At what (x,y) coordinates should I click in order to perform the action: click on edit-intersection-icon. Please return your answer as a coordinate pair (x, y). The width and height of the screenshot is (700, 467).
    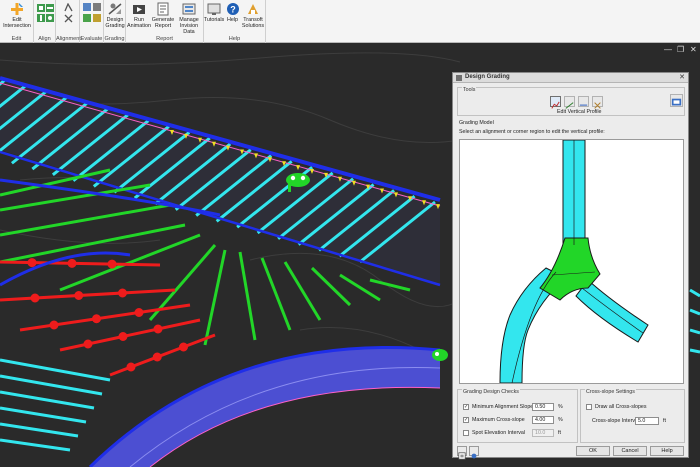
    Looking at the image, I should click on (17, 9).